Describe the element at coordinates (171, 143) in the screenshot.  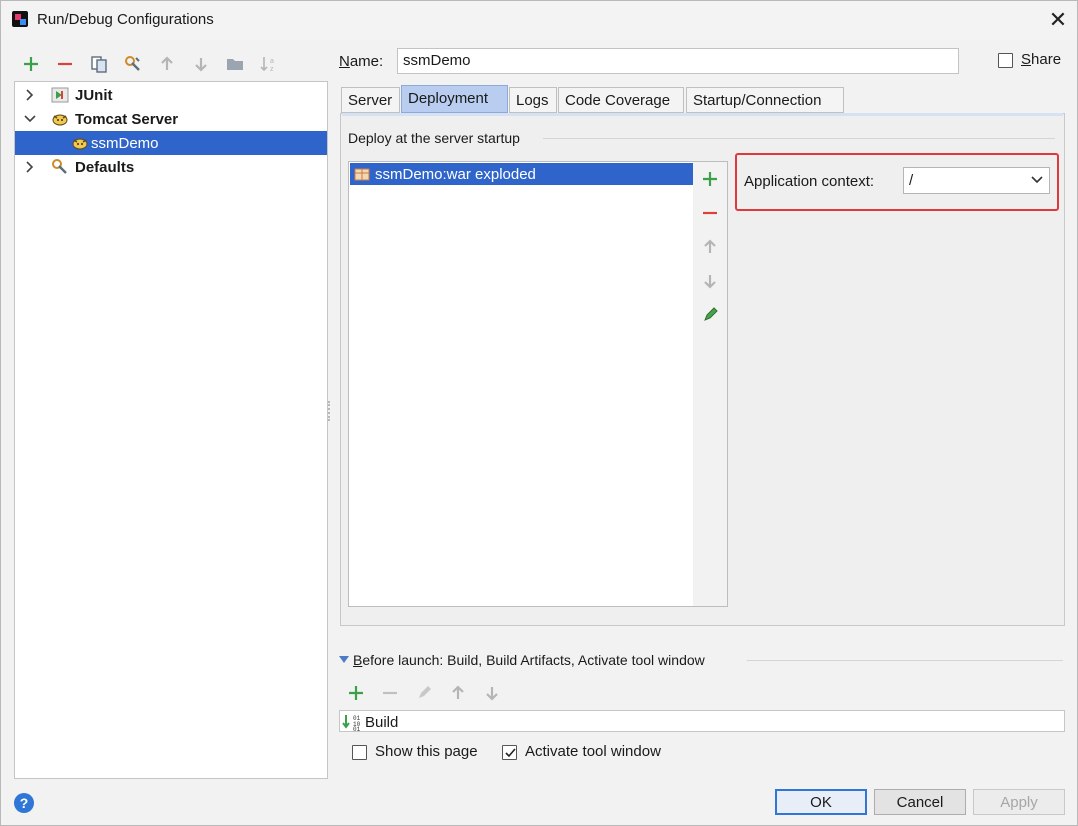
I see `tree-item-ssmdemo: ssmDemo` at that location.